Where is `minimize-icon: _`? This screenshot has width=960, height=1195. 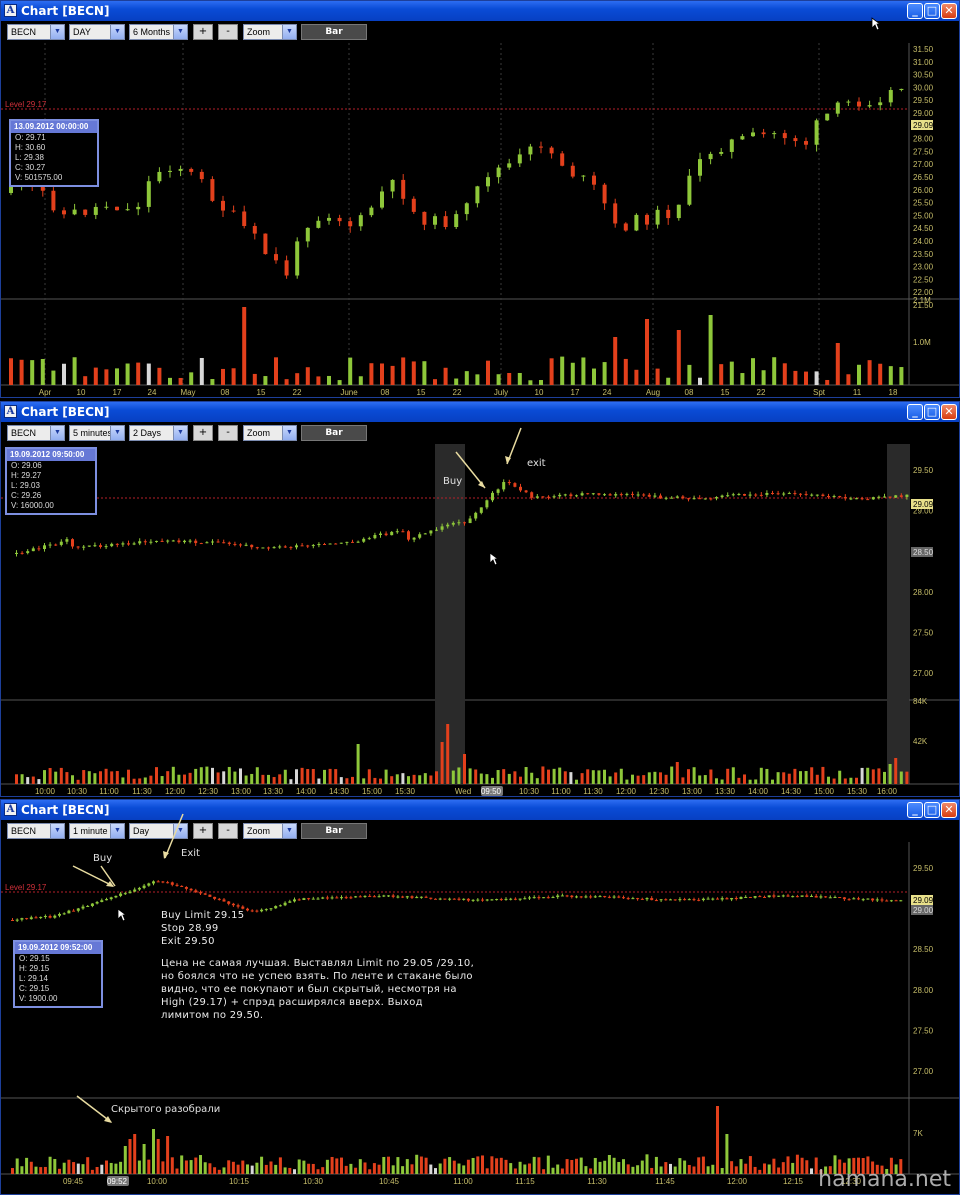
minimize-icon: _ is located at coordinates (915, 11).